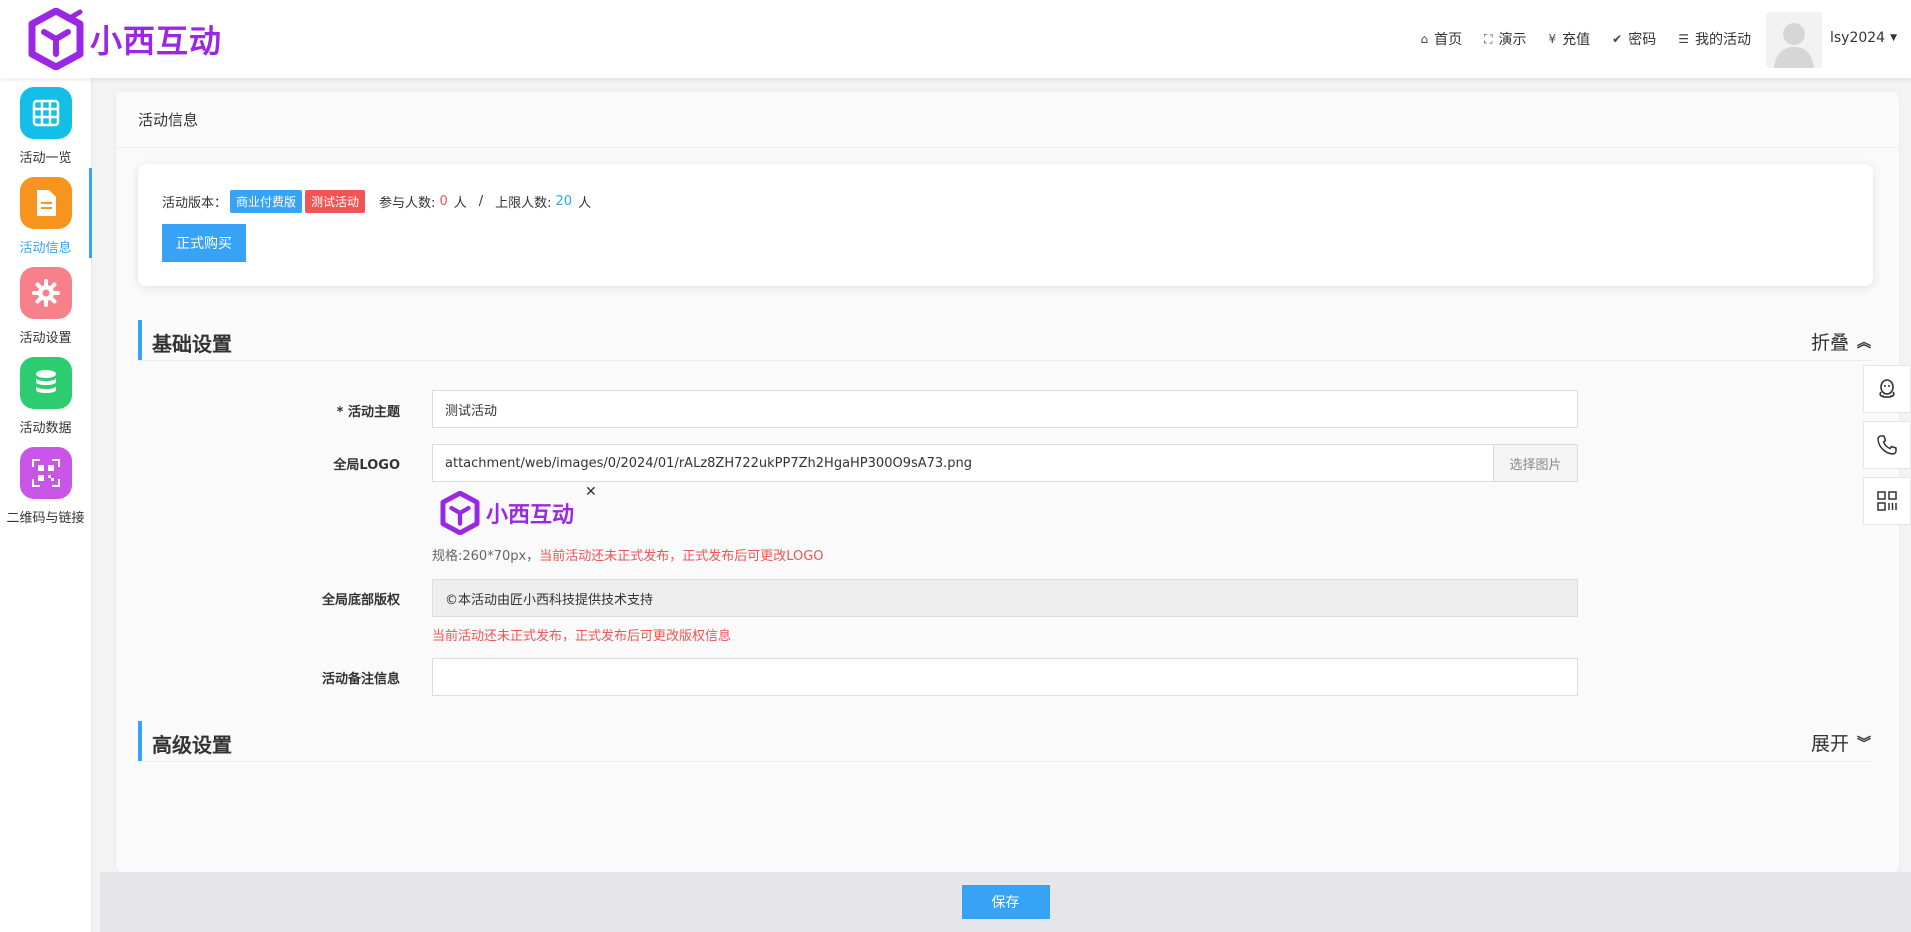 The width and height of the screenshot is (1911, 932). Describe the element at coordinates (1005, 340) in the screenshot. I see `basic-settings-header: 基础设置 折叠 ︽` at that location.